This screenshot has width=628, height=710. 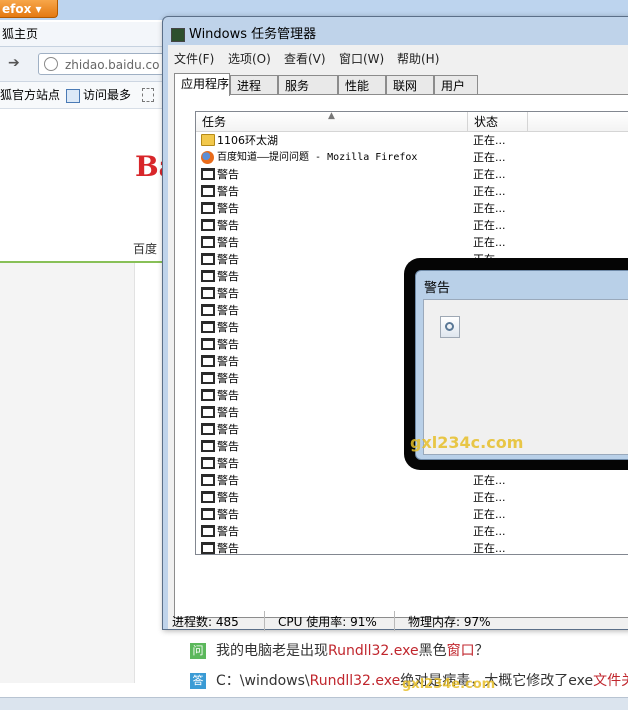 I want to click on question-text-5: ？, so click(x=481, y=651).